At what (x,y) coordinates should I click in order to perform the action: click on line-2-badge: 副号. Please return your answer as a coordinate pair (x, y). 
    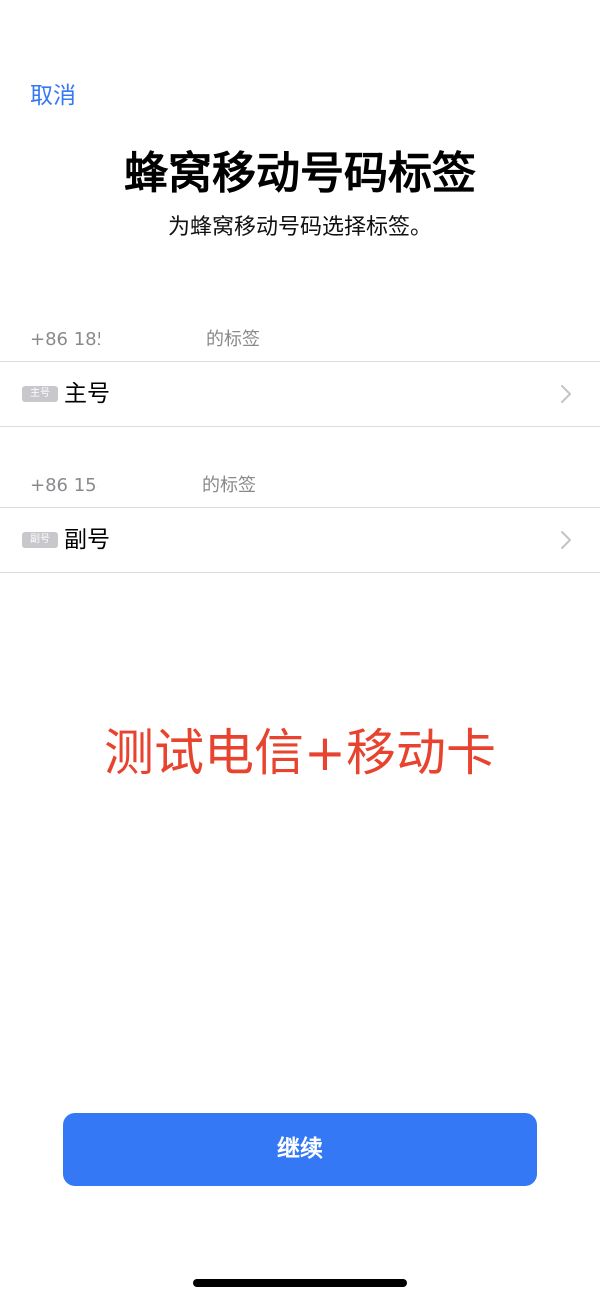
    Looking at the image, I should click on (40, 540).